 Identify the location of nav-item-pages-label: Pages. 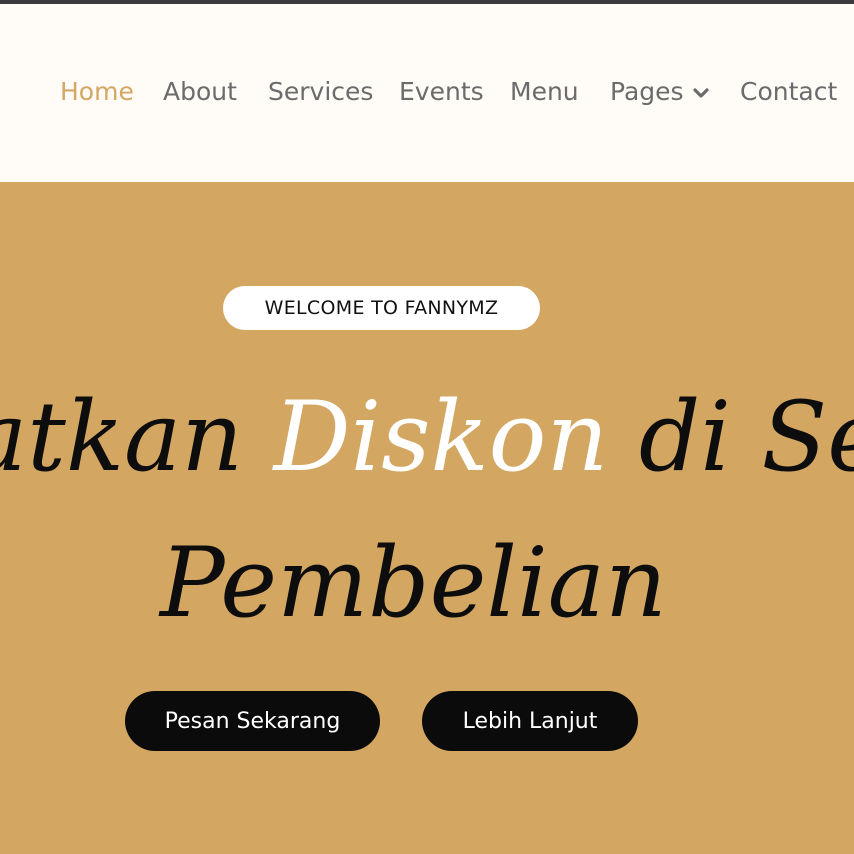
(647, 91).